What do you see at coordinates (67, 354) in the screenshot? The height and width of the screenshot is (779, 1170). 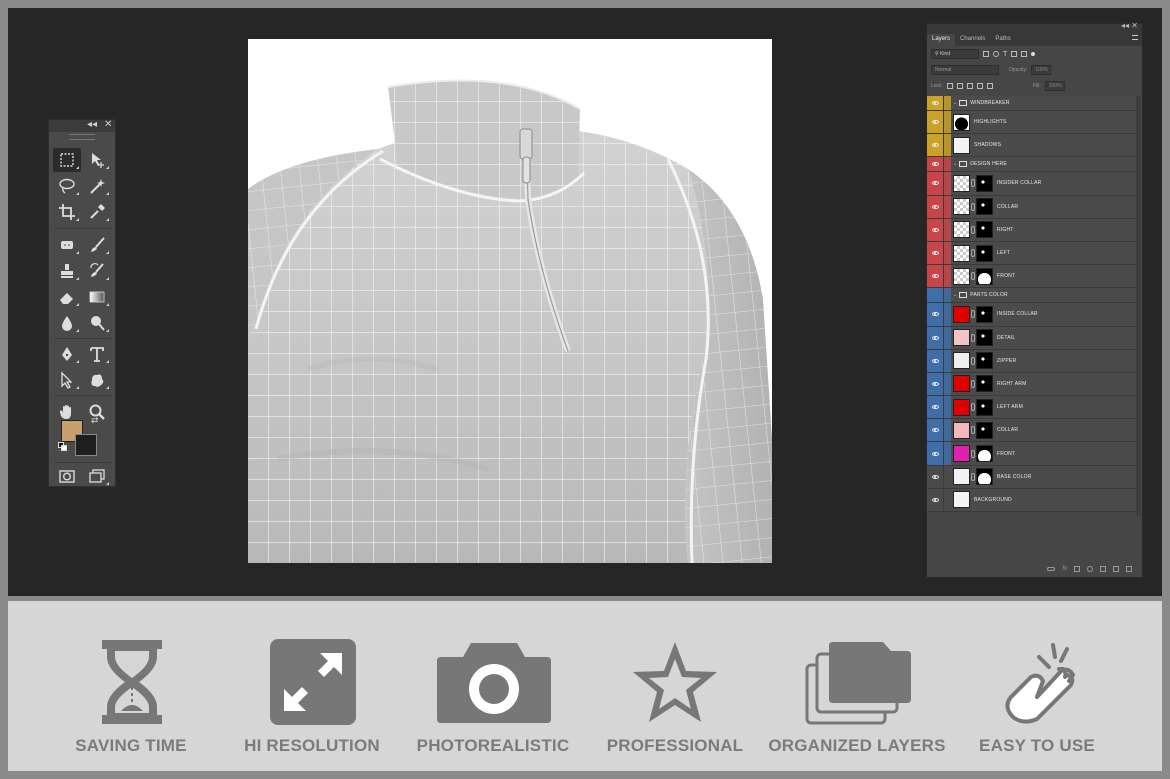 I see `pen-tool-icon` at bounding box center [67, 354].